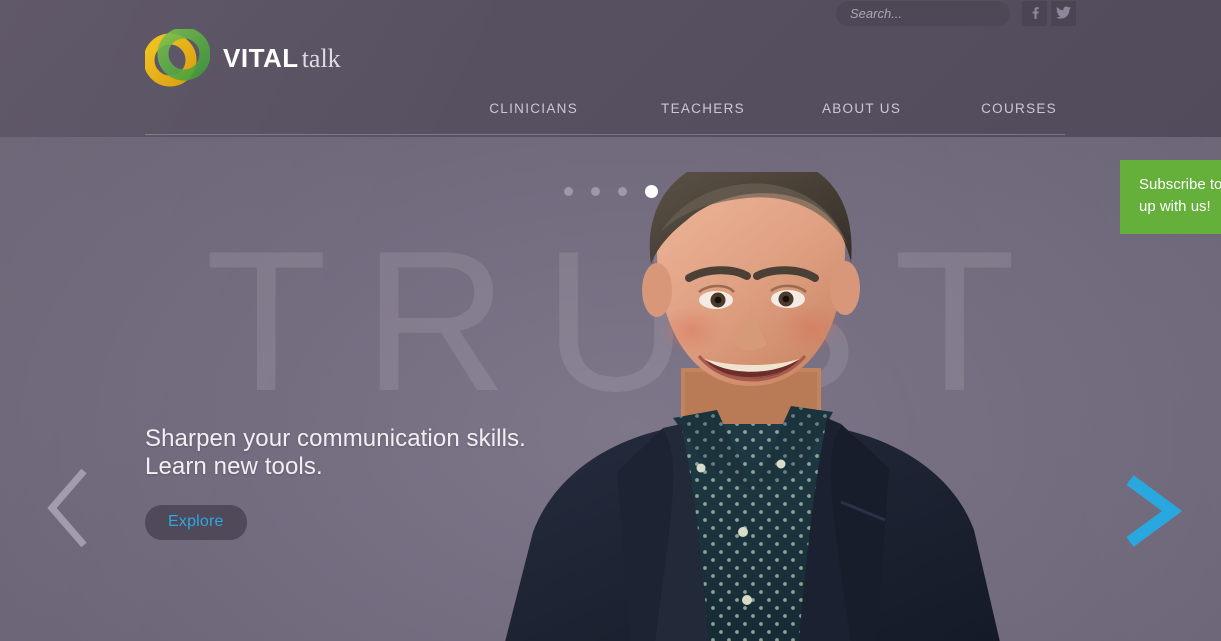 The image size is (1221, 641). I want to click on slider-next-arrow, so click(1151, 513).